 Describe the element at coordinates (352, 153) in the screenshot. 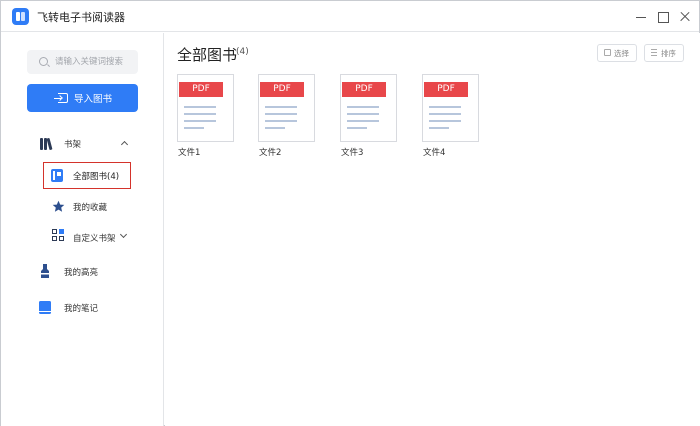

I see `book-name: 文件3` at that location.